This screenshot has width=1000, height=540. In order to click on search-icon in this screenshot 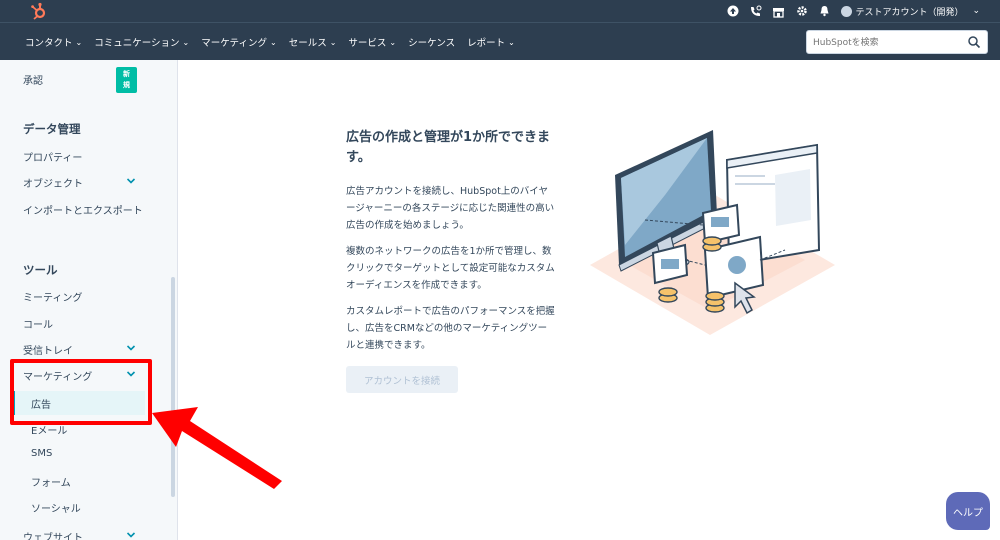, I will do `click(974, 42)`.